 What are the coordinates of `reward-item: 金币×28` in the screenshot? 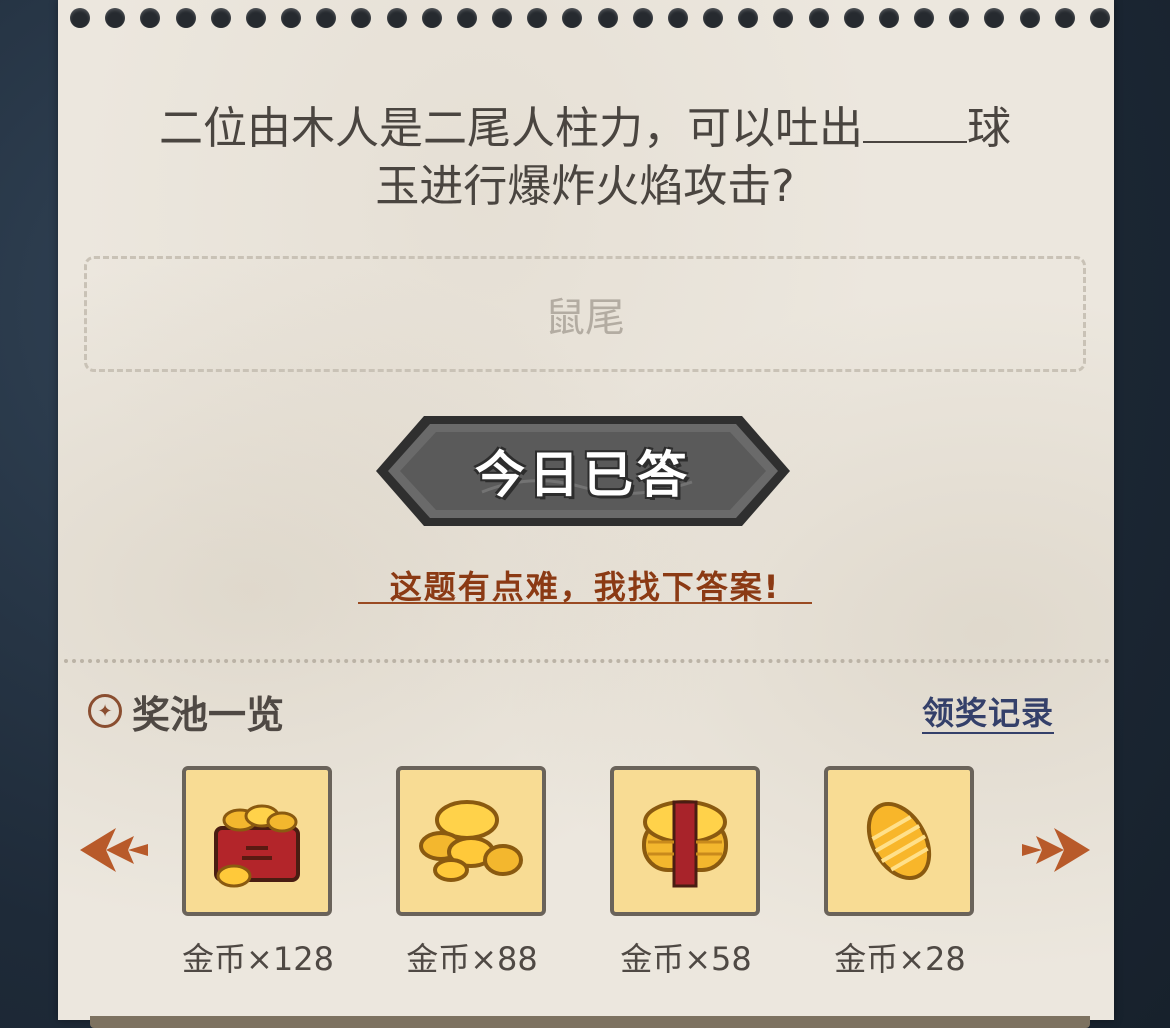 It's located at (900, 873).